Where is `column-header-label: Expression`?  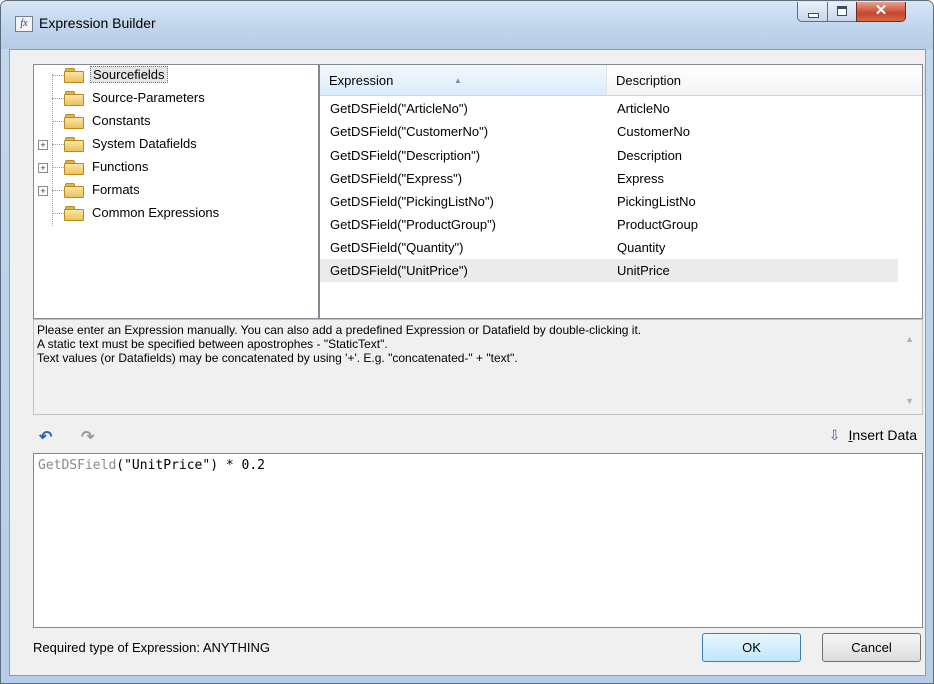
column-header-label: Expression is located at coordinates (361, 80).